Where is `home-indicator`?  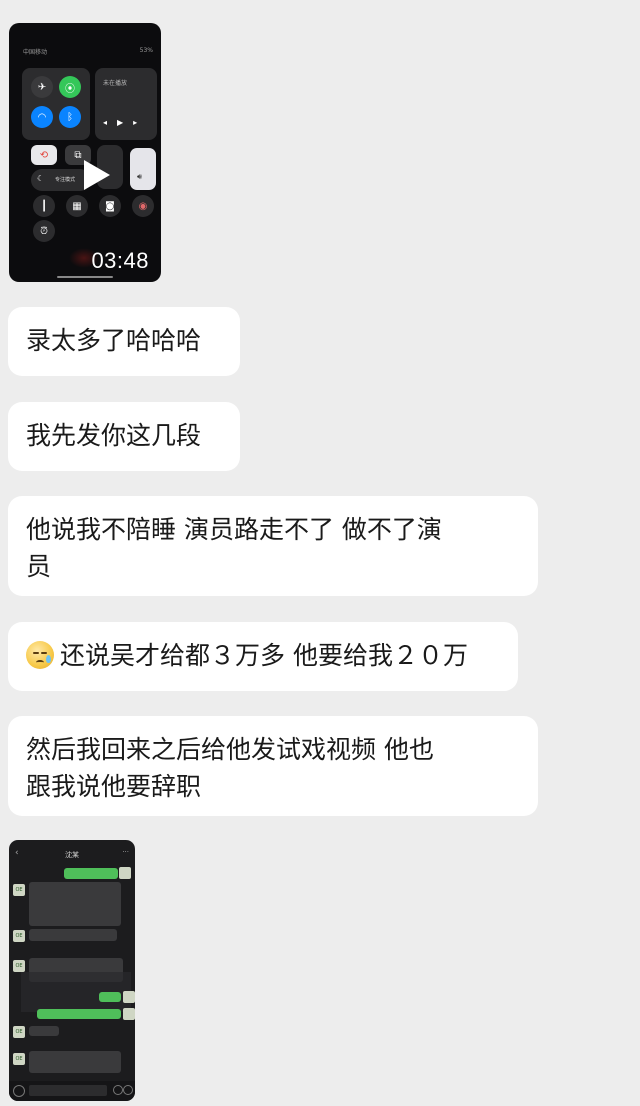 home-indicator is located at coordinates (85, 277).